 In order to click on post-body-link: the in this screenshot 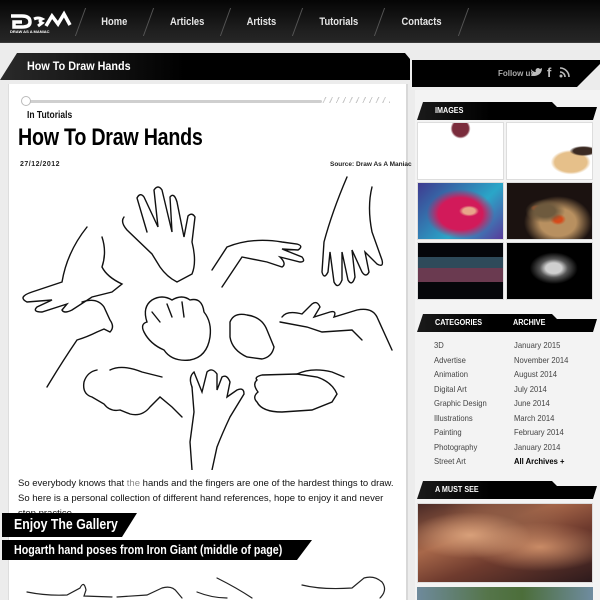, I will do `click(133, 483)`.